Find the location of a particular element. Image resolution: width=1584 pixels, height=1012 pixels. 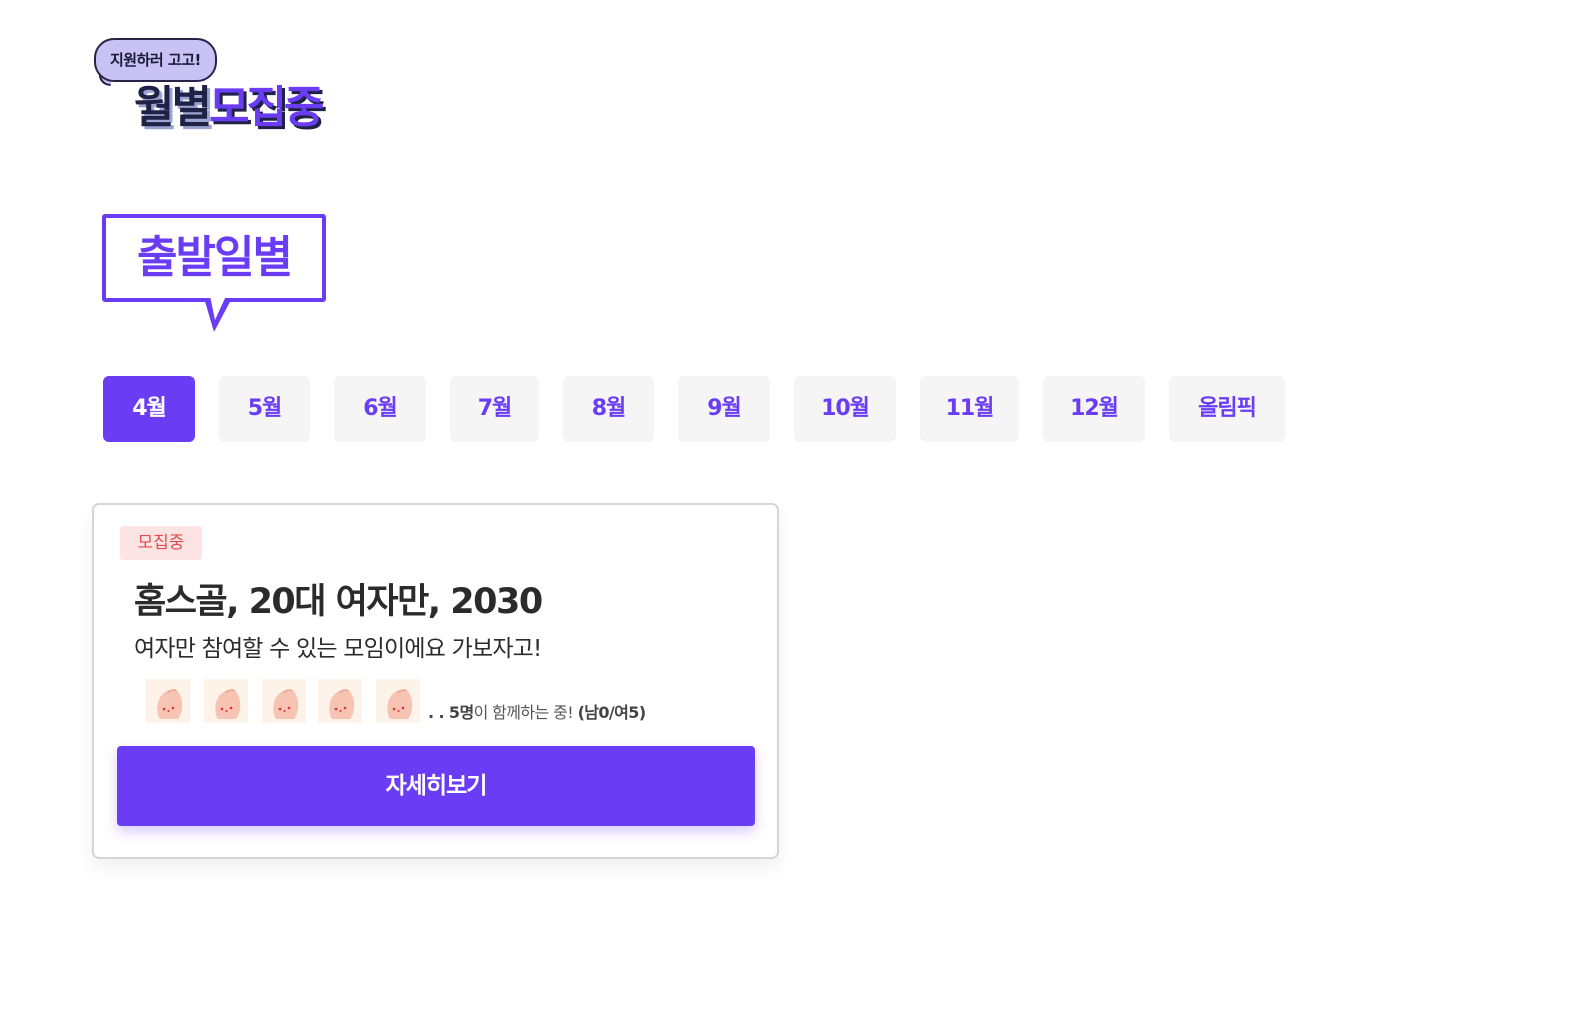

section-heading-text: 출발일별 is located at coordinates (215, 257).